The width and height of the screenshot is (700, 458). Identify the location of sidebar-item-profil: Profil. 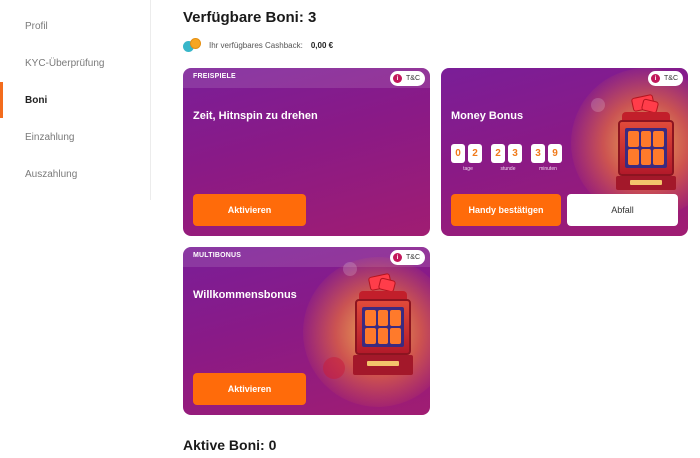
(75, 26).